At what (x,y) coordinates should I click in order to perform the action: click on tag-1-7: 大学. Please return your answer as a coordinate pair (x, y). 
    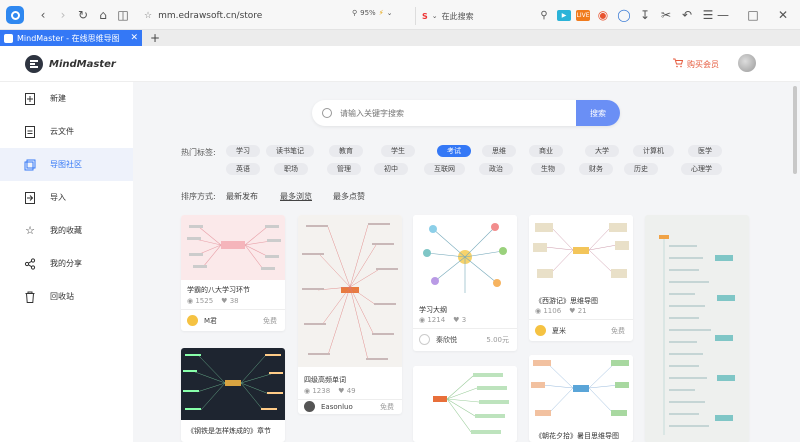
    Looking at the image, I should click on (602, 151).